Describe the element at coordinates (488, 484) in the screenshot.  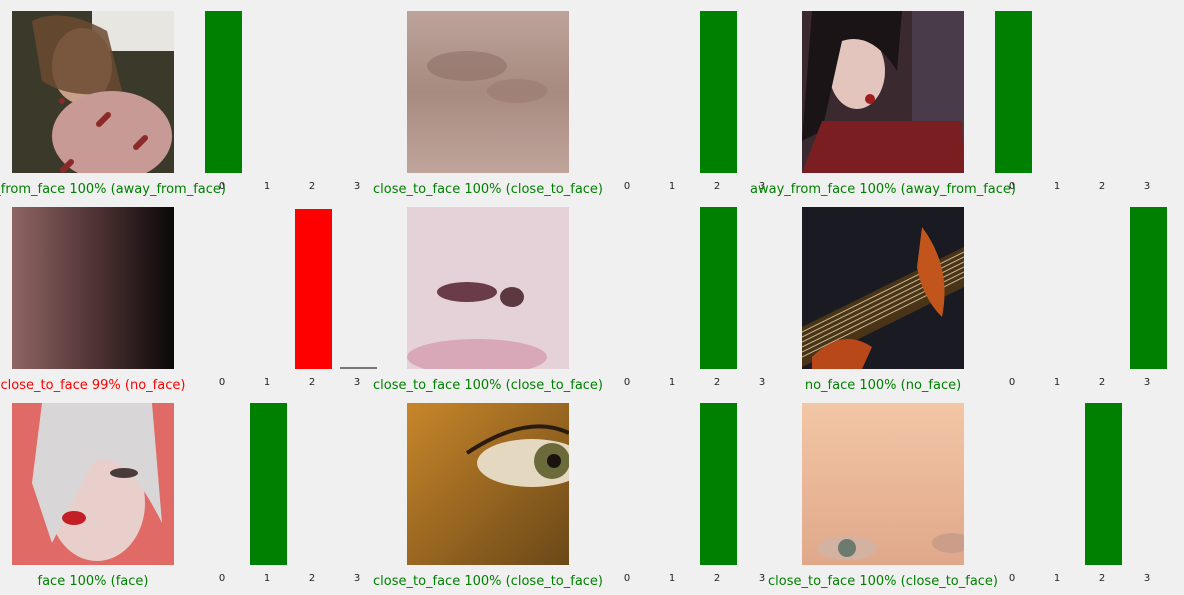
I see `eye-closeup-image` at that location.